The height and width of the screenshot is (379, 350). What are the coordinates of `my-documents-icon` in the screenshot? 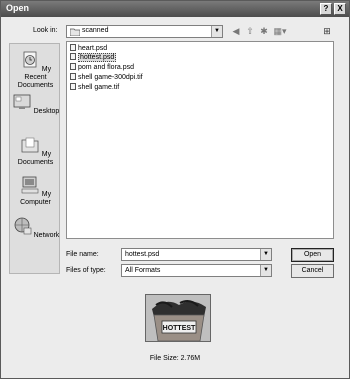 It's located at (30, 145).